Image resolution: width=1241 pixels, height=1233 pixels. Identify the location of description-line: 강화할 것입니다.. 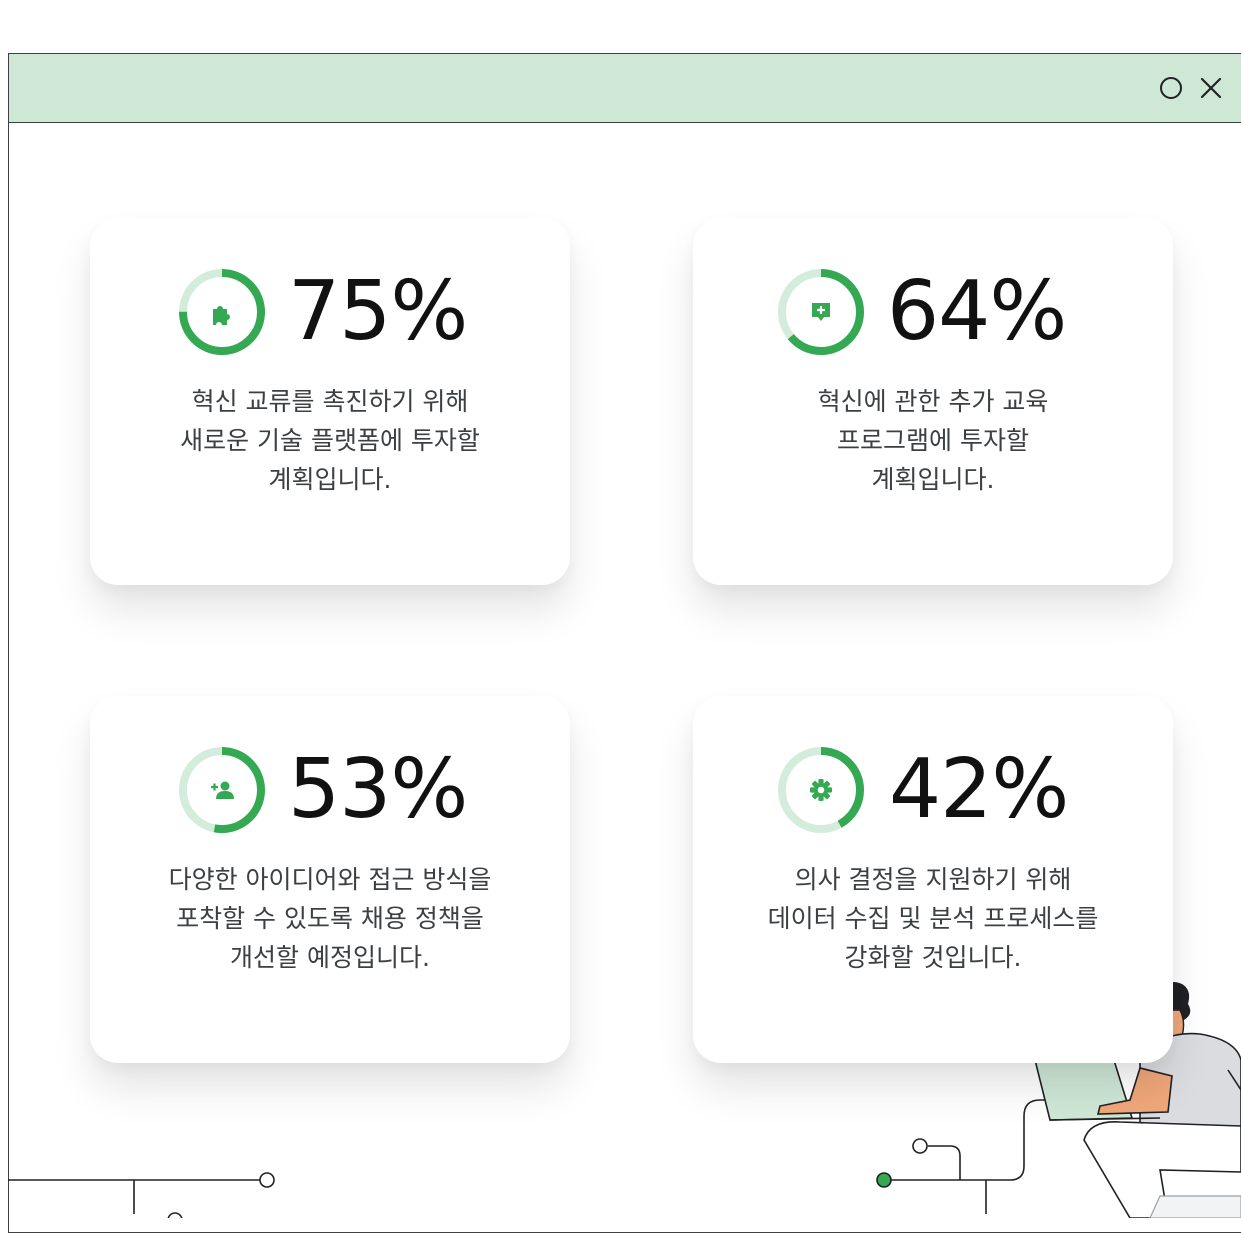
(933, 957).